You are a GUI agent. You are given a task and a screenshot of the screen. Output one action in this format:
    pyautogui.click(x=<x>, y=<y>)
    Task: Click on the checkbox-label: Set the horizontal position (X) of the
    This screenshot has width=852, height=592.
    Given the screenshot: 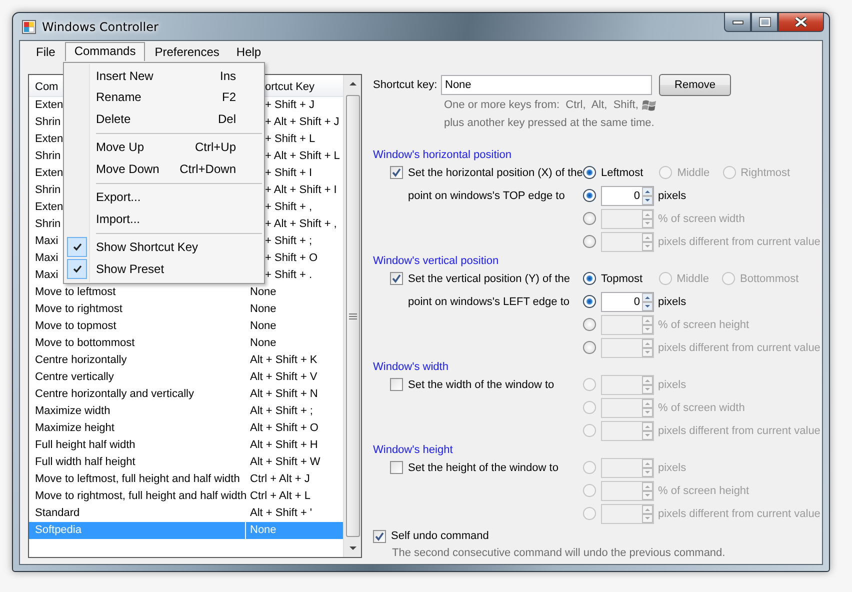 What is the action you would take?
    pyautogui.click(x=495, y=172)
    